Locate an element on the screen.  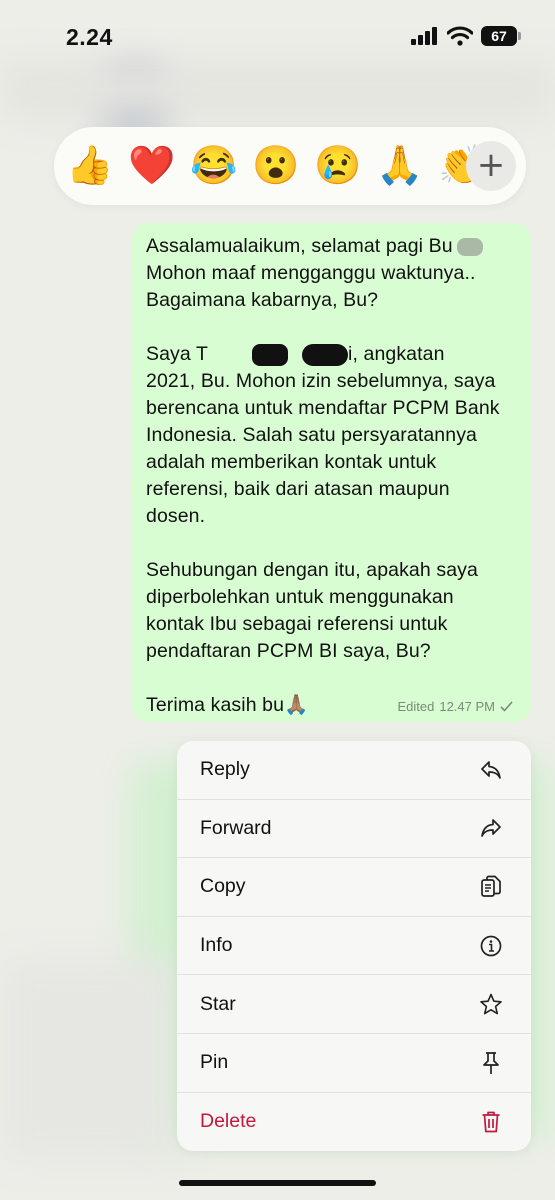
menu-label-reply: Reply is located at coordinates (225, 769).